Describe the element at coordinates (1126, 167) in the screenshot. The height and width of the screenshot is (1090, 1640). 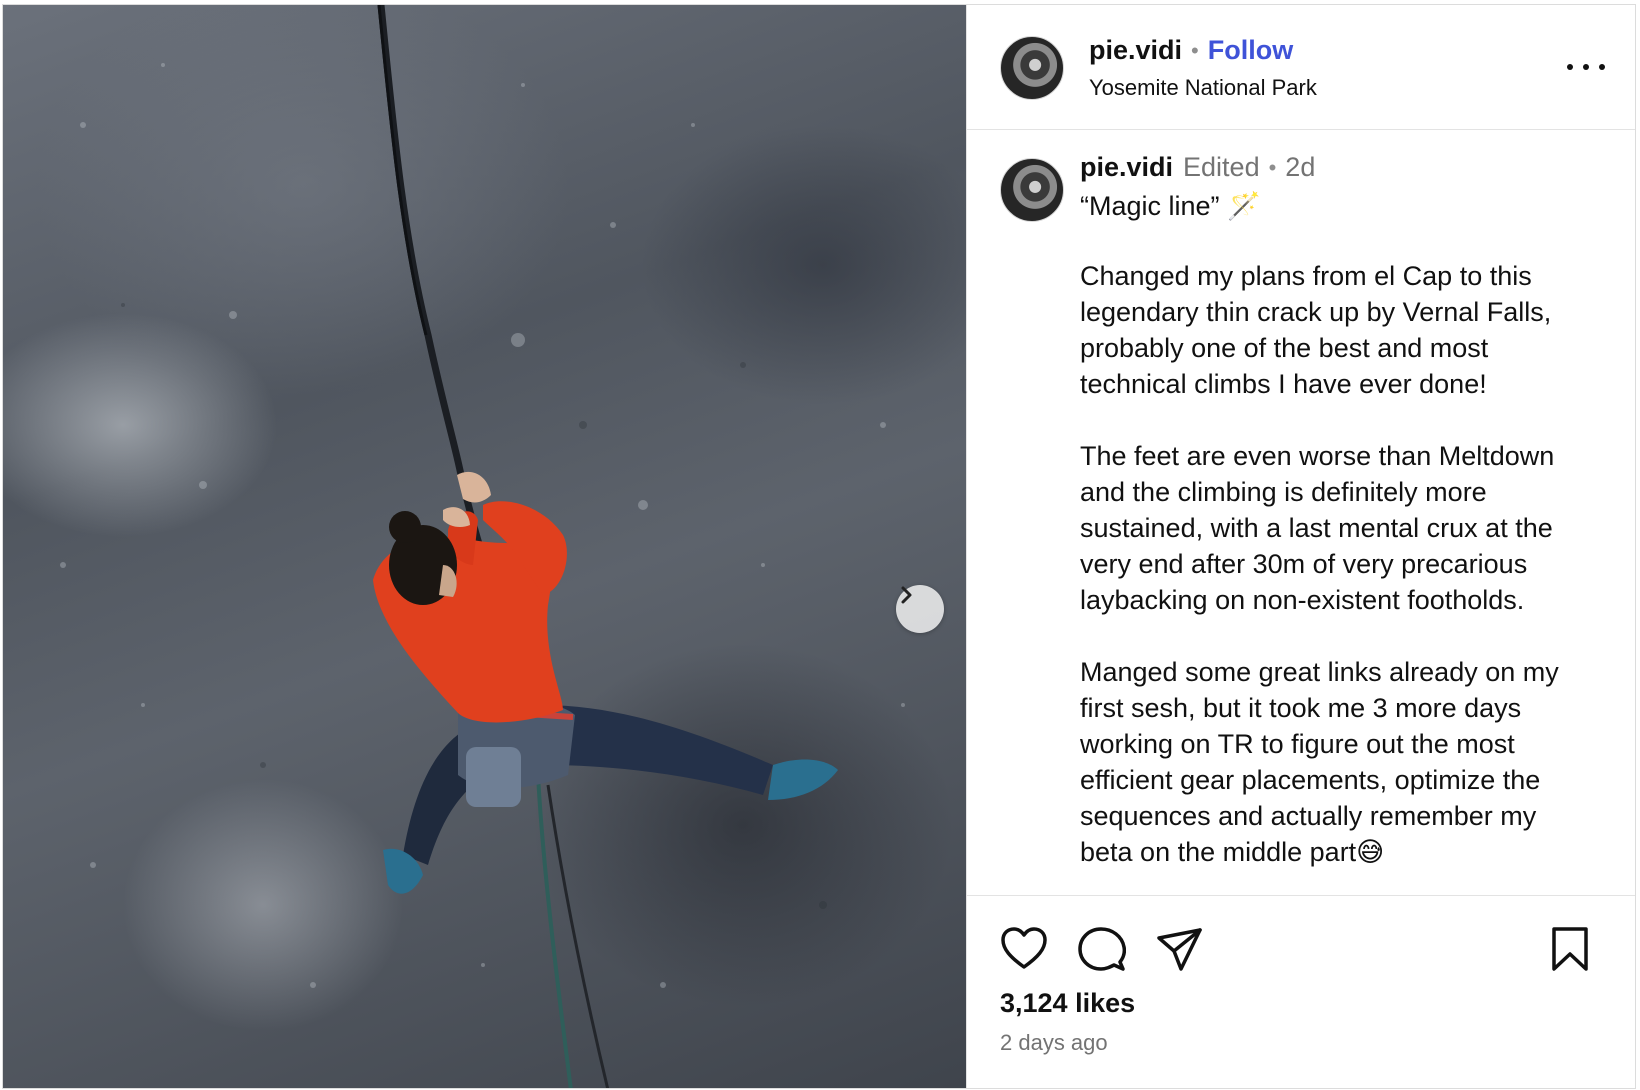
I see `caption-username-link: pie.vidi` at that location.